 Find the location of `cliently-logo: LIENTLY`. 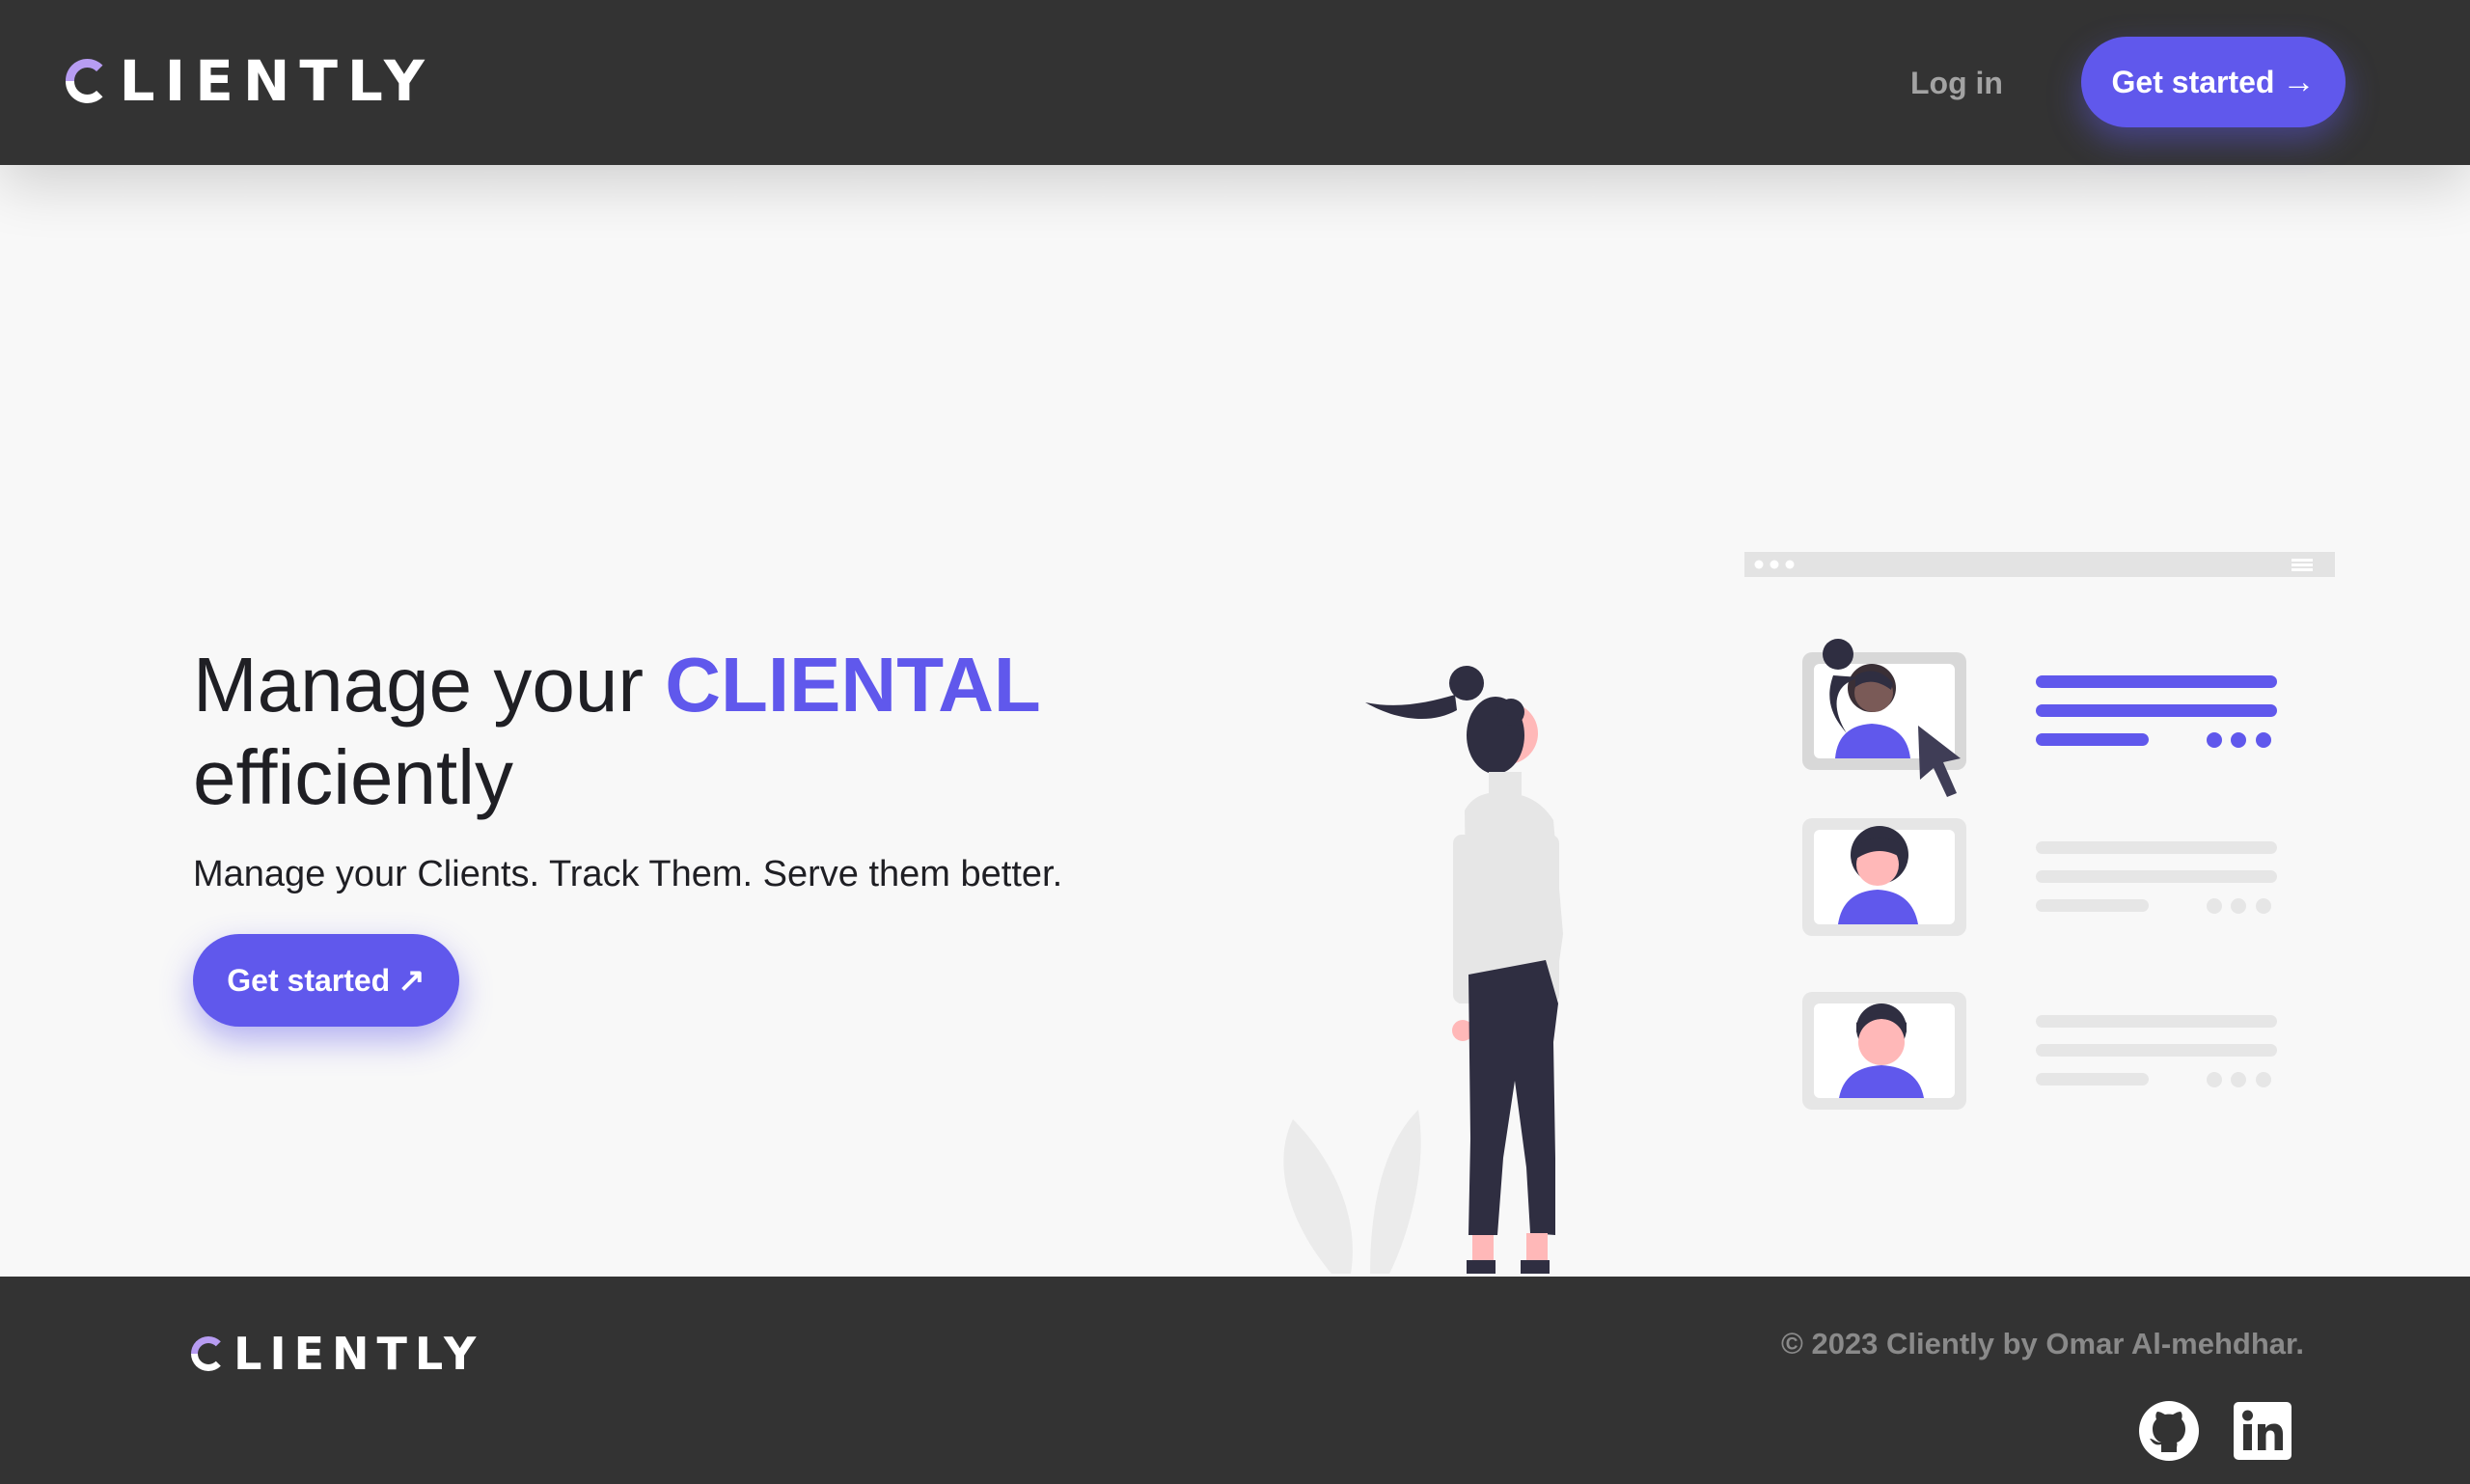

cliently-logo: LIENTLY is located at coordinates (250, 81).